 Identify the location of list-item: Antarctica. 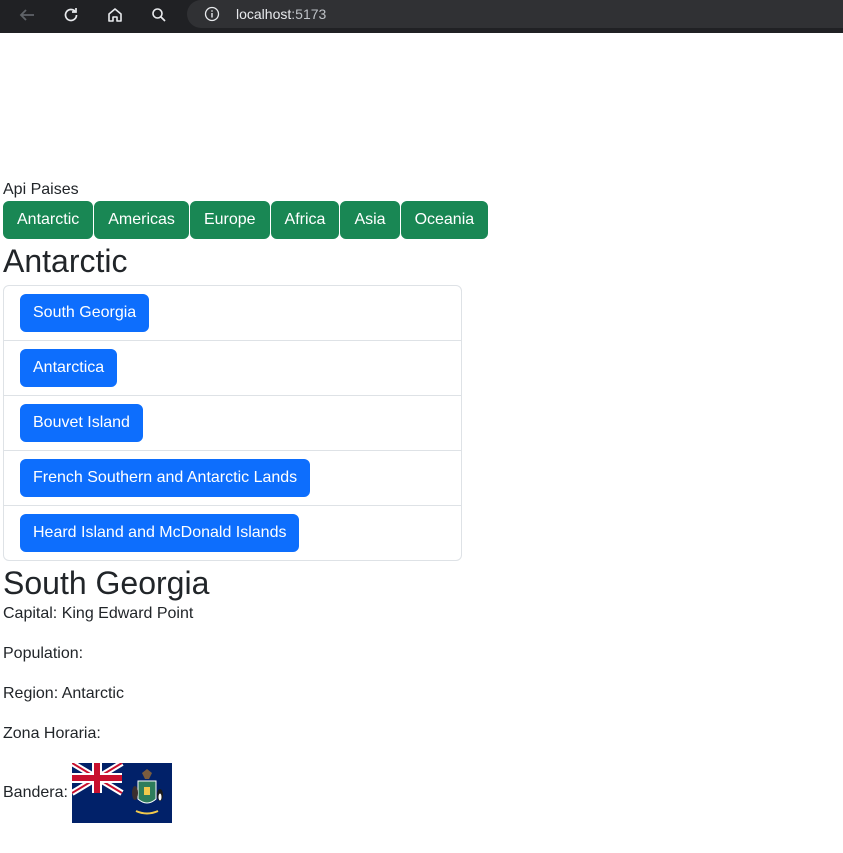
(232, 368).